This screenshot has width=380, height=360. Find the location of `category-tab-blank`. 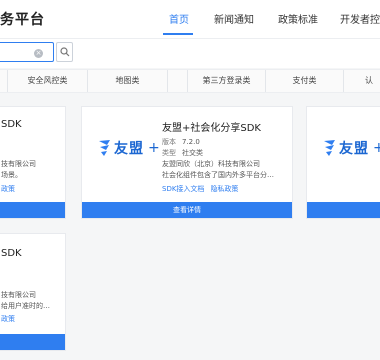

category-tab-blank is located at coordinates (178, 81).